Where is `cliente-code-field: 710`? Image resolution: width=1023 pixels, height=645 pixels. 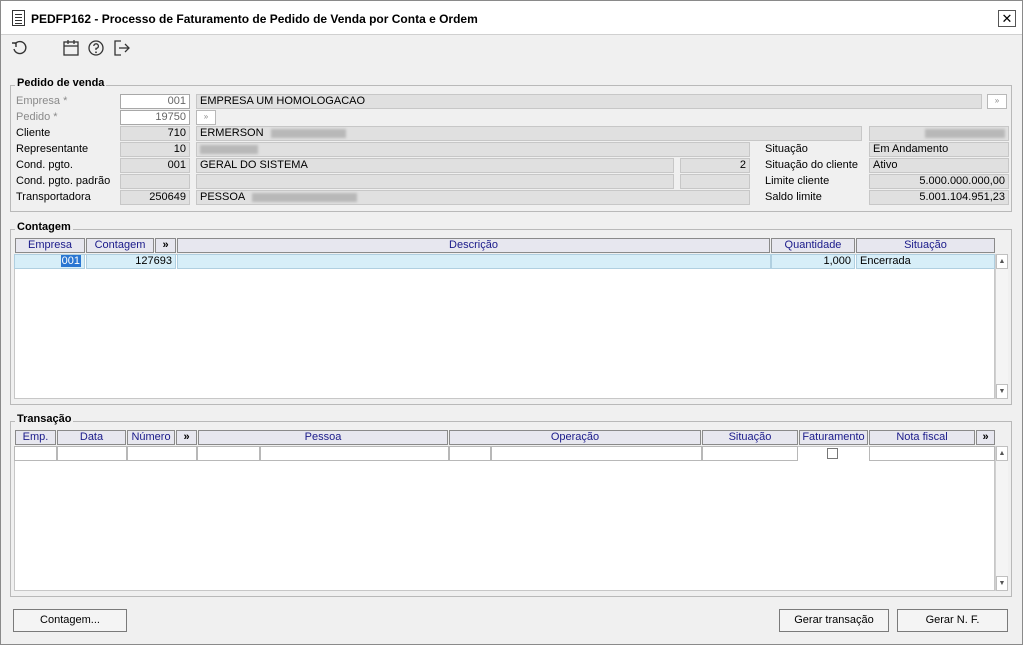 cliente-code-field: 710 is located at coordinates (155, 133).